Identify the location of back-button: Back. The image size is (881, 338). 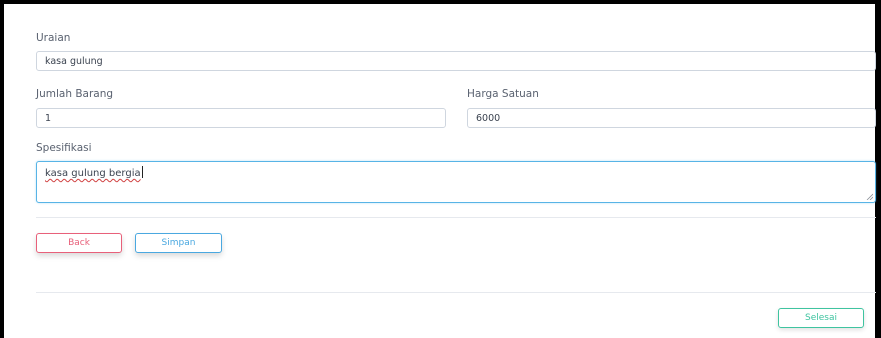
(79, 243).